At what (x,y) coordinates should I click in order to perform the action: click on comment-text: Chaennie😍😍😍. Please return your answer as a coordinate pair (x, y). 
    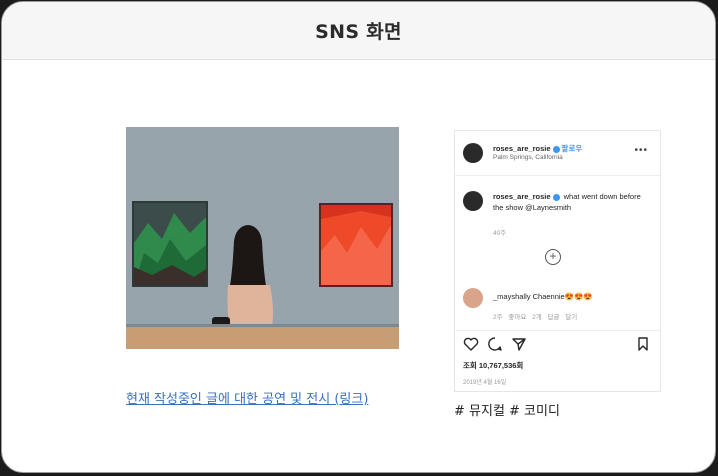
    Looking at the image, I should click on (562, 296).